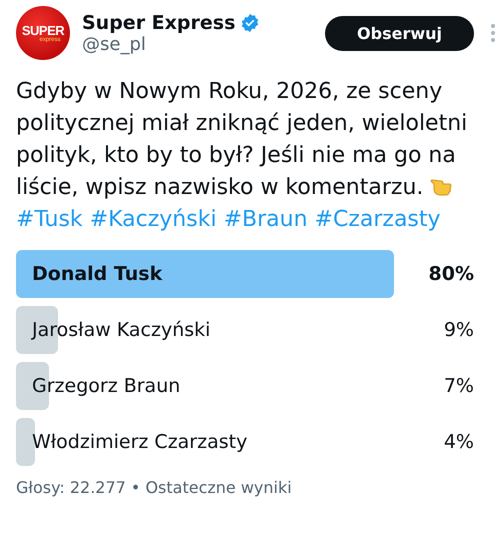  What do you see at coordinates (159, 23) in the screenshot?
I see `account-name: Super Express` at bounding box center [159, 23].